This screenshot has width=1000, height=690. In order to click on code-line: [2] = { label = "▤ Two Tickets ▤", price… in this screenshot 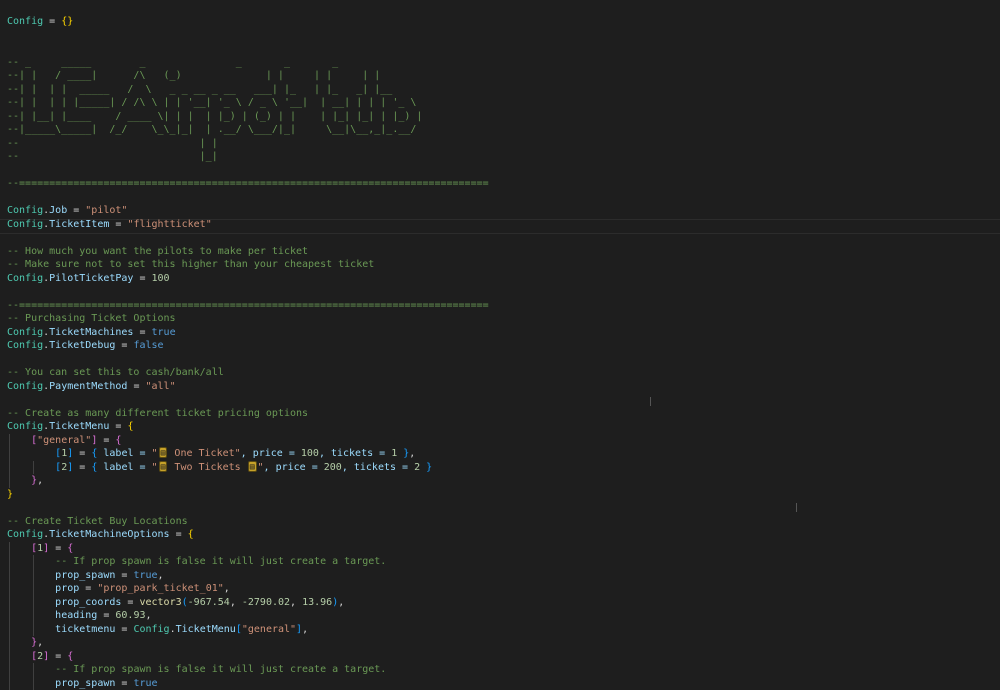, I will do `click(219, 468)`.